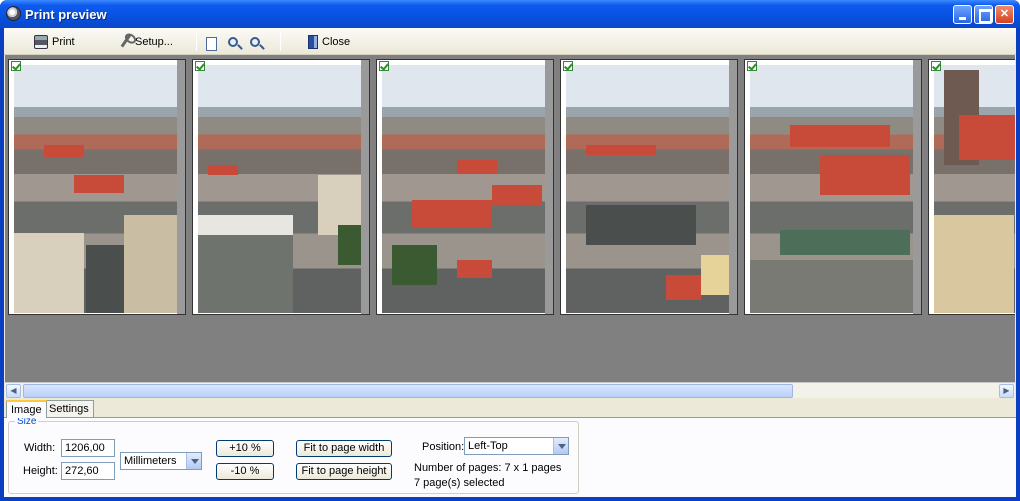 Image resolution: width=1020 pixels, height=501 pixels. Describe the element at coordinates (983, 14) in the screenshot. I see `maximize-button` at that location.